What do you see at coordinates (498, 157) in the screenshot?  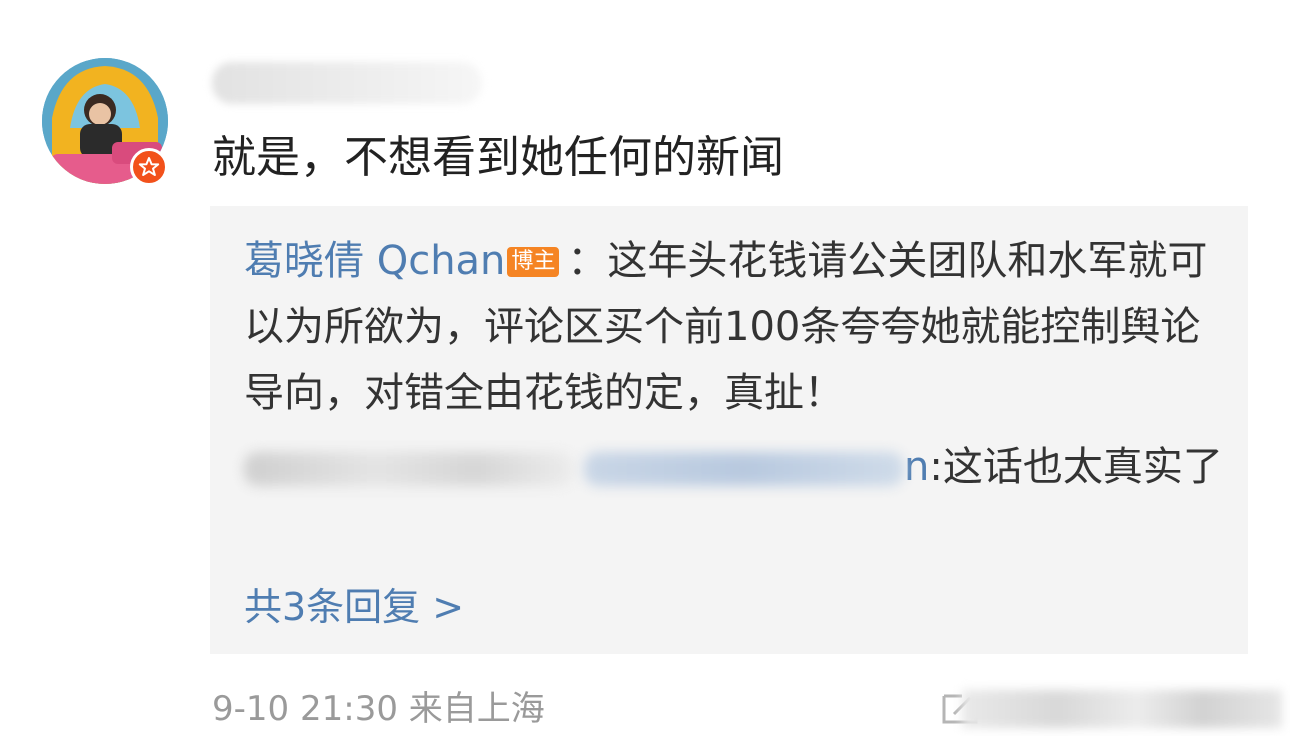 I see `comment-text: 就是，不想看到她任何的新闻` at bounding box center [498, 157].